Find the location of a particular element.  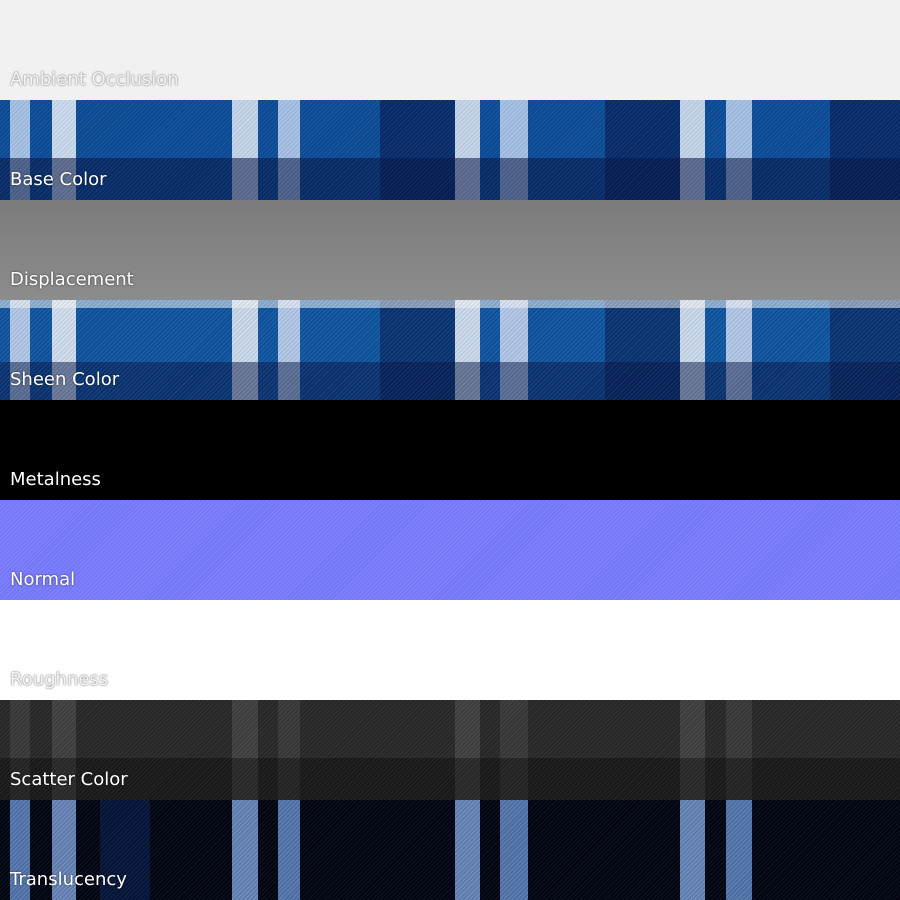

ambient-occlusion-swatch: Ambient Occlusion is located at coordinates (450, 50).